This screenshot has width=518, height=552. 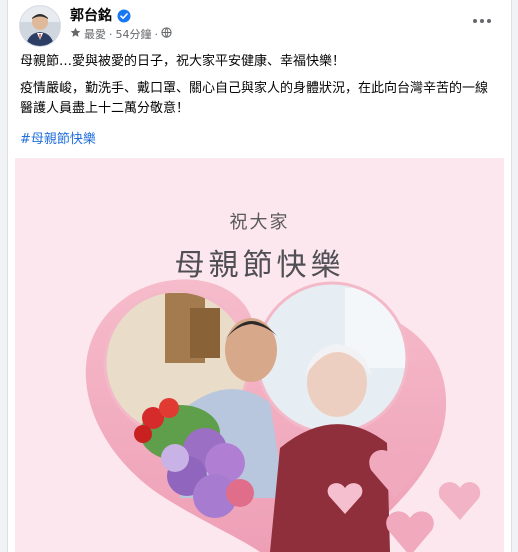 What do you see at coordinates (166, 34) in the screenshot?
I see `globe-icon` at bounding box center [166, 34].